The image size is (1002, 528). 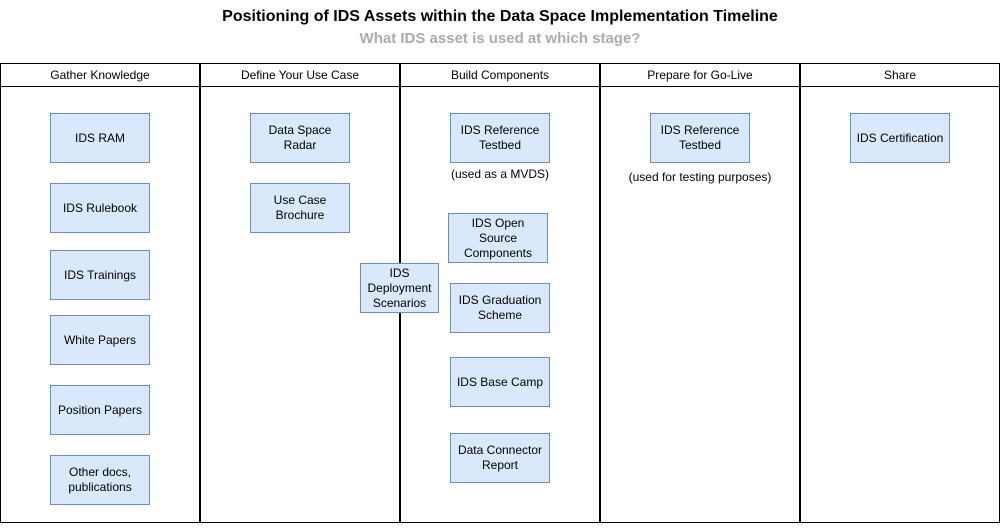 I want to click on lane-header-prepare-go-live: Prepare for Go-Live, so click(x=700, y=75).